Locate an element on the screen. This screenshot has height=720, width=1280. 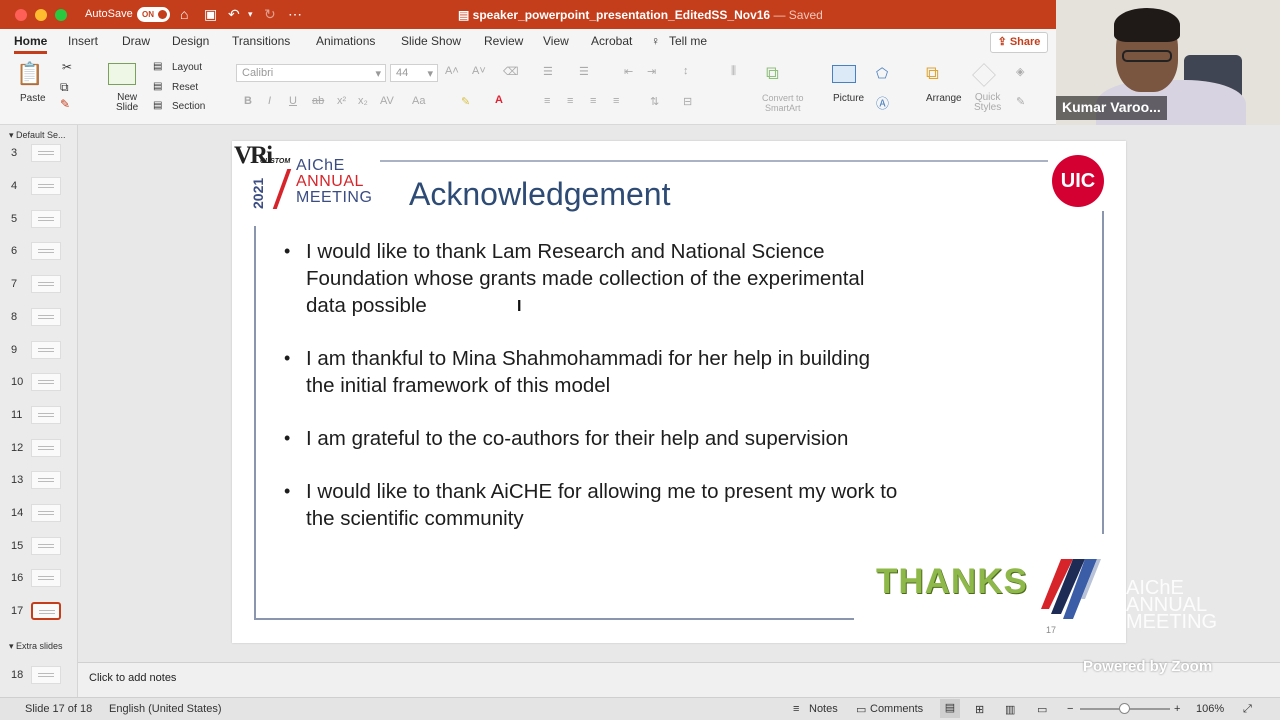
notes-placeholder: Click to add notes is located at coordinates (132, 678).